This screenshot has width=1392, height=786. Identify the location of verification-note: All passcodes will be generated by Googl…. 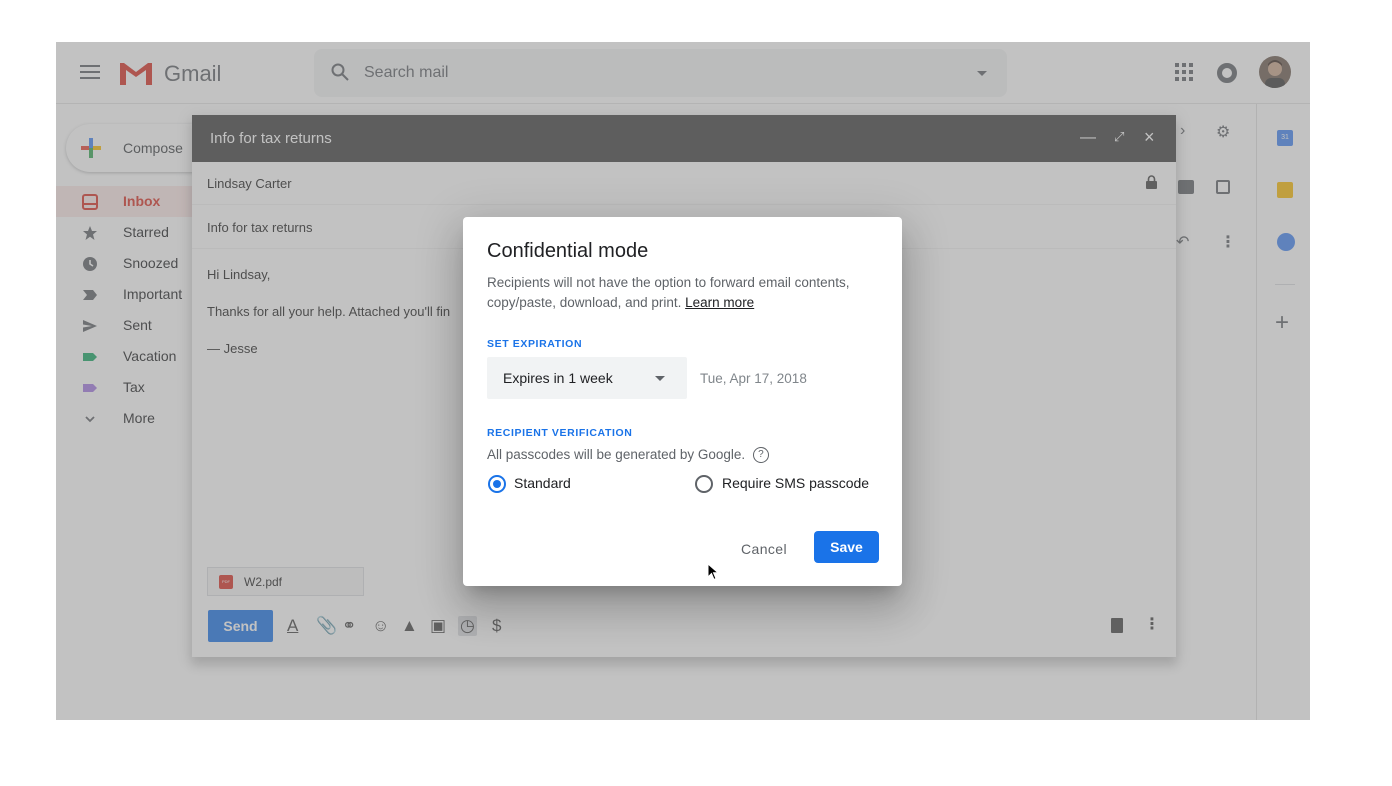
(628, 455).